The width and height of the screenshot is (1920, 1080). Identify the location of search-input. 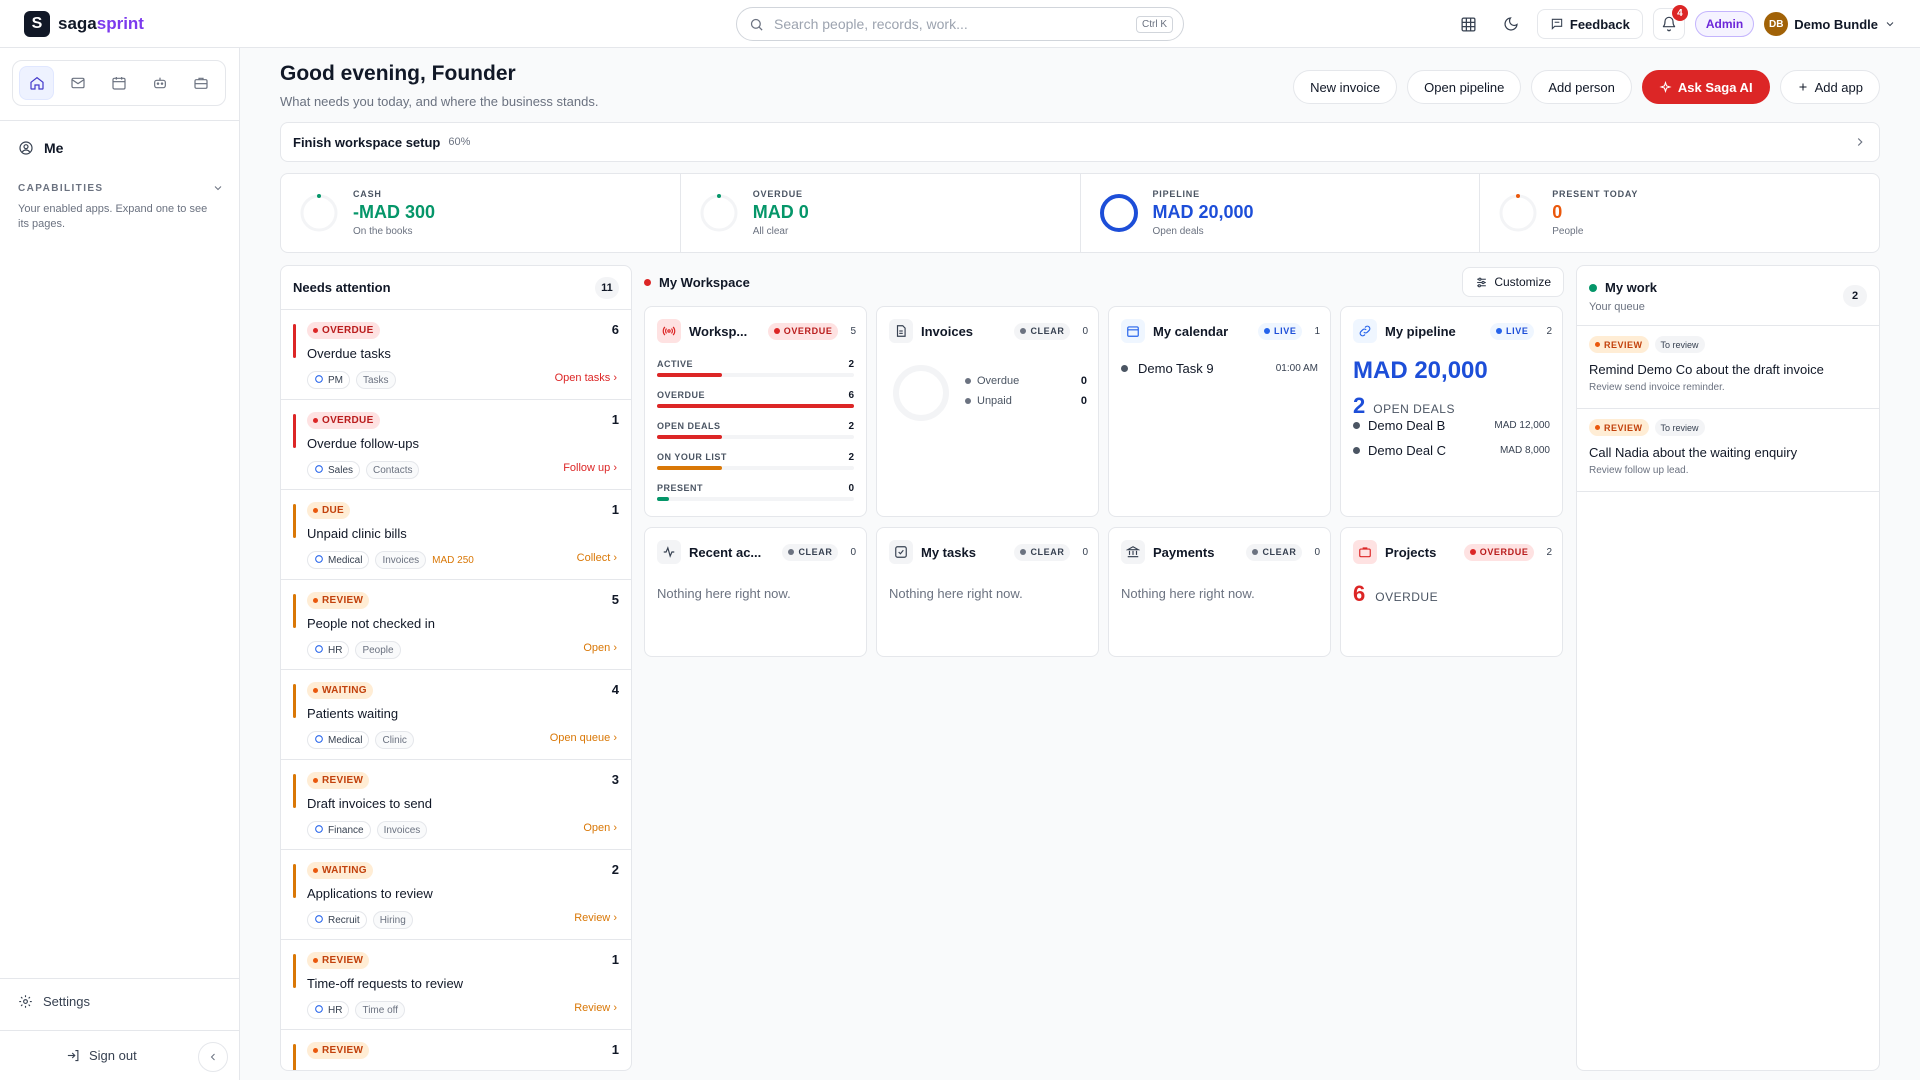
(950, 24).